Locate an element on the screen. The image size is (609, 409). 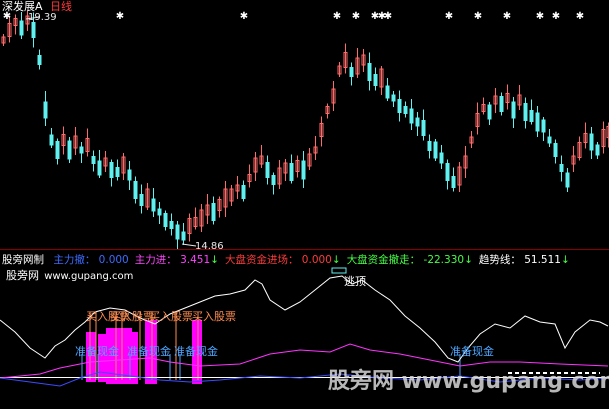
price-high-label: 19.39 is located at coordinates (42, 17).